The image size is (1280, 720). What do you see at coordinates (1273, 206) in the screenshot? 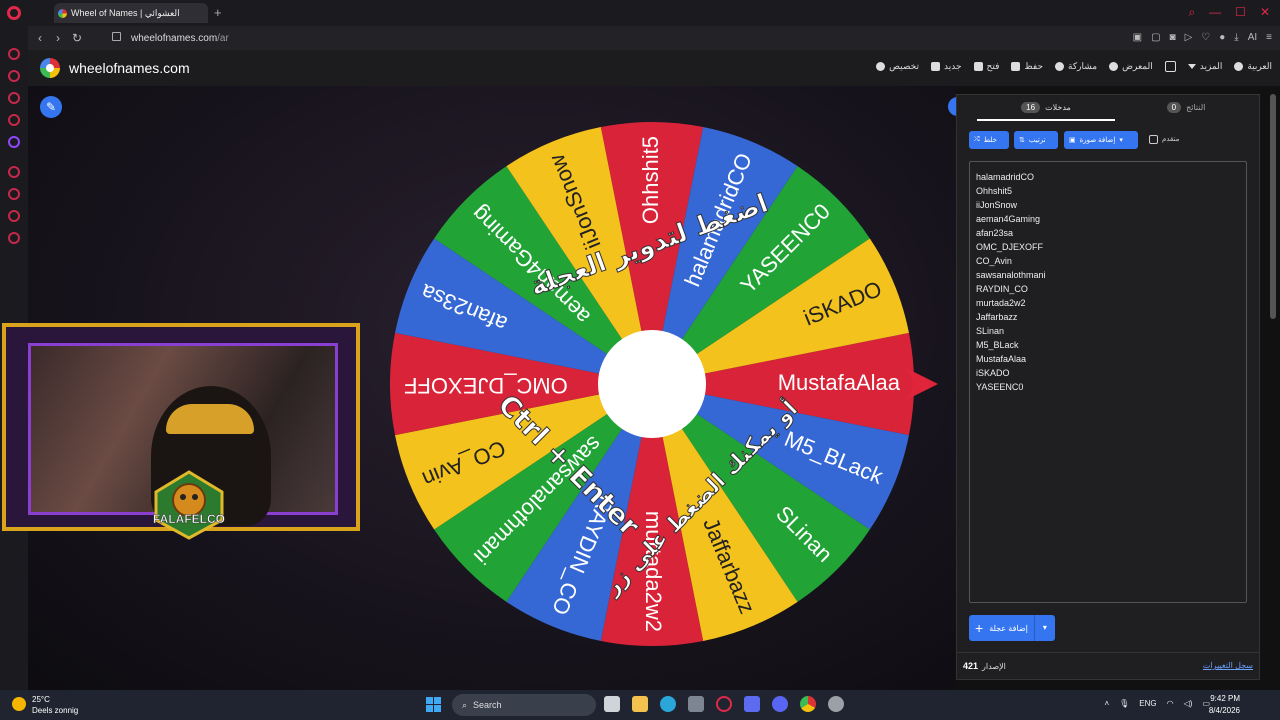
I see `page-scrollbar` at bounding box center [1273, 206].